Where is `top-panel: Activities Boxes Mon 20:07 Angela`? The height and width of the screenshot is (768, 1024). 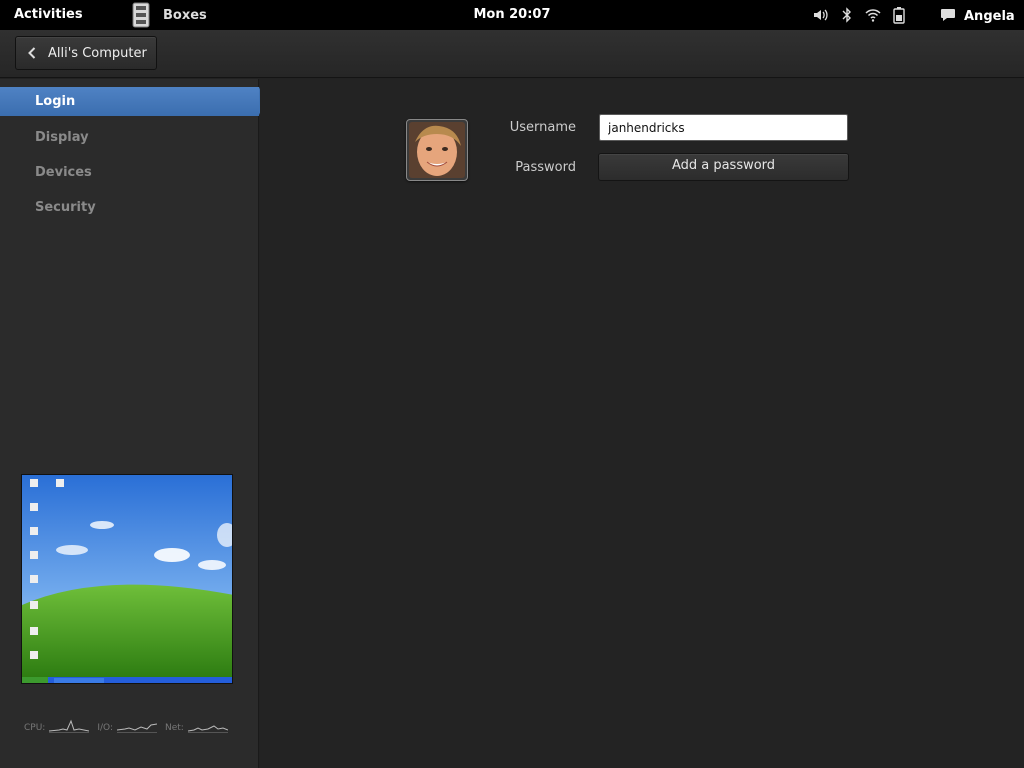 top-panel: Activities Boxes Mon 20:07 Angela is located at coordinates (512, 15).